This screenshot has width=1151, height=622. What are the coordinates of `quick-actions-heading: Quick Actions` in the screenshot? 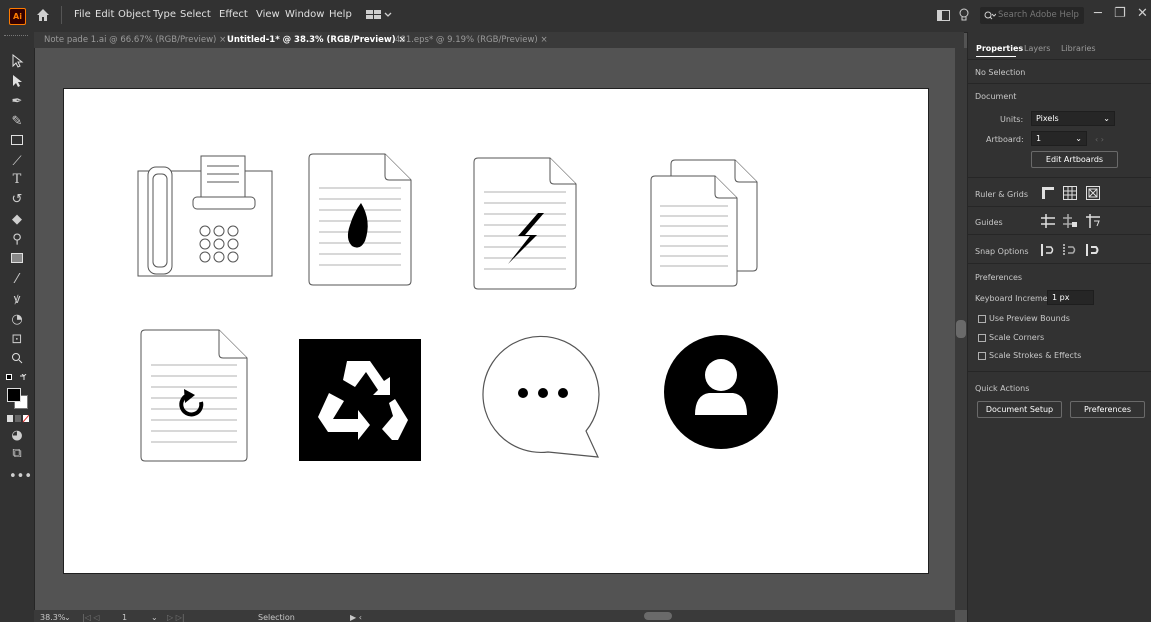 It's located at (1002, 388).